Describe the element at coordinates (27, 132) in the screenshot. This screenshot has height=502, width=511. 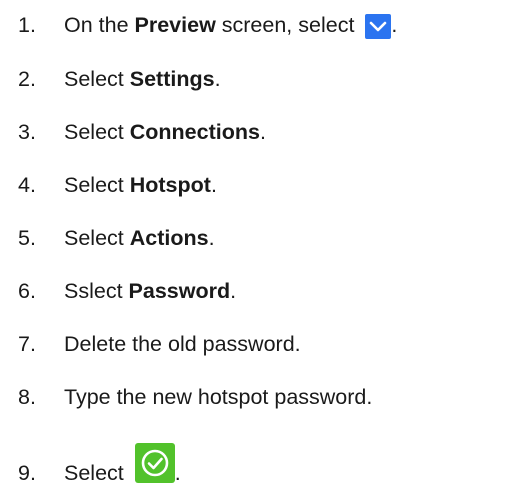
I see `step-number: 3.` at that location.